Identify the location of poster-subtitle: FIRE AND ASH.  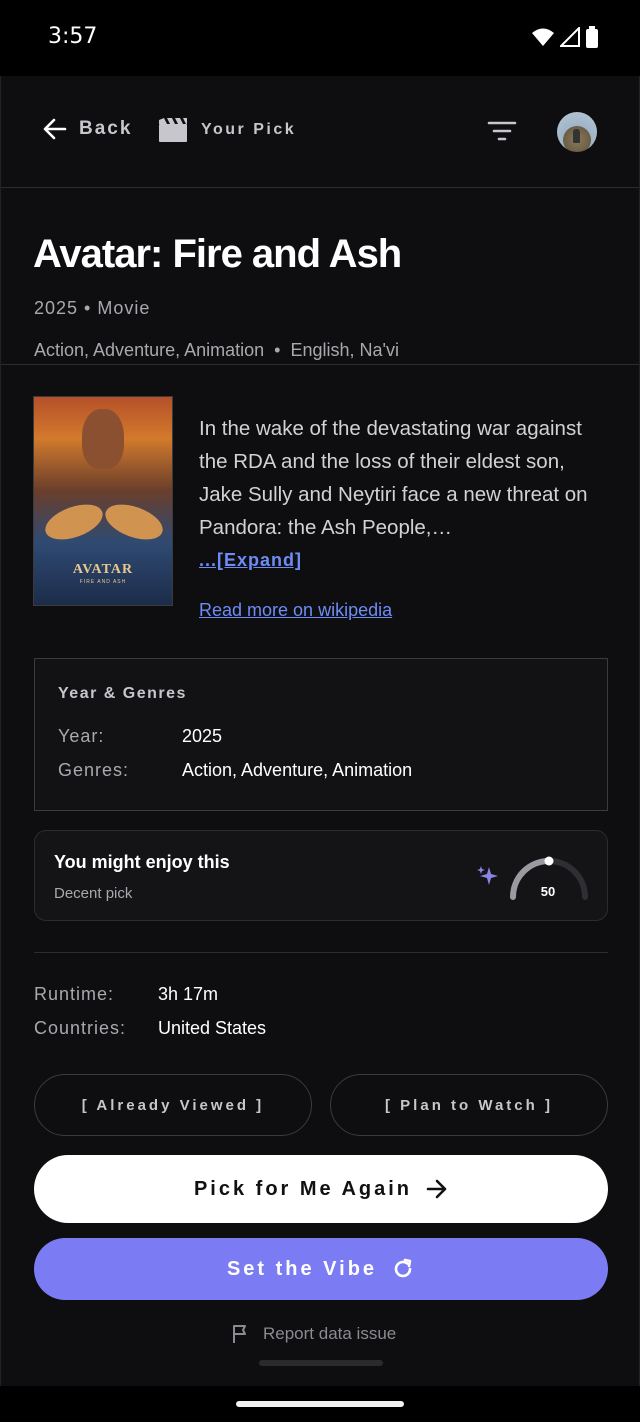
(103, 582).